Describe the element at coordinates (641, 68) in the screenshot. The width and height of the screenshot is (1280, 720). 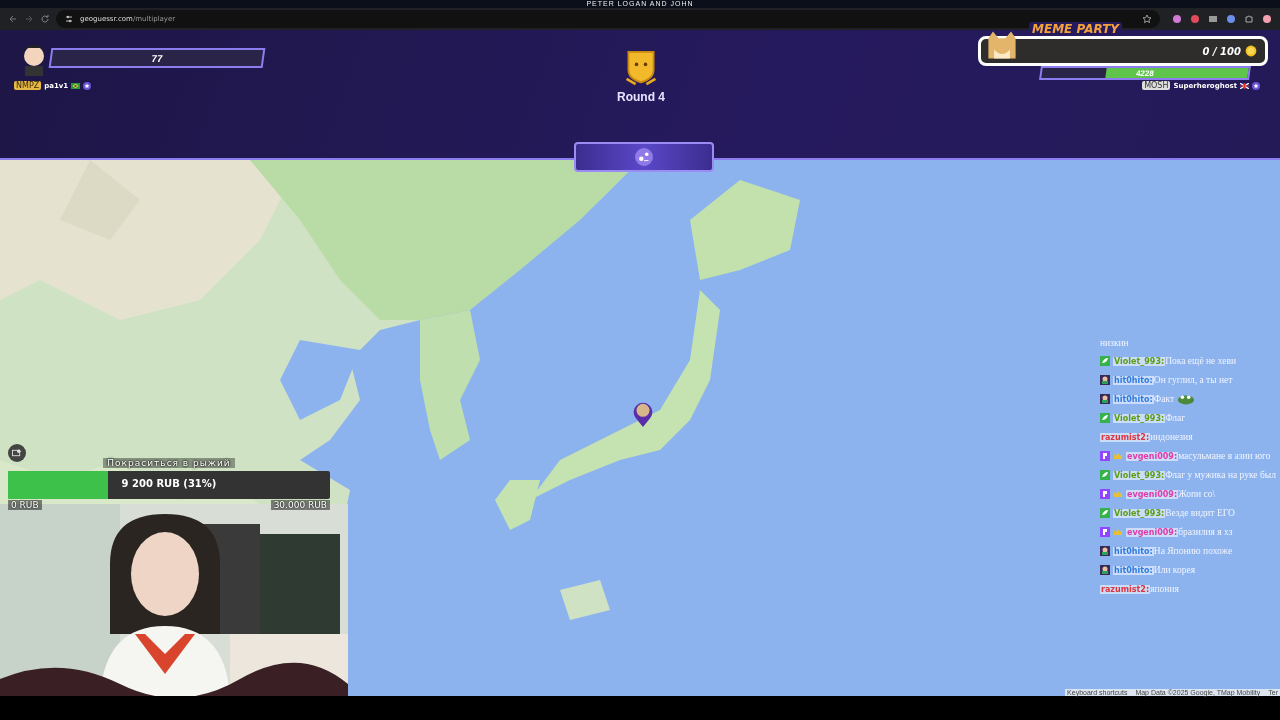
I see `medal-icon` at that location.